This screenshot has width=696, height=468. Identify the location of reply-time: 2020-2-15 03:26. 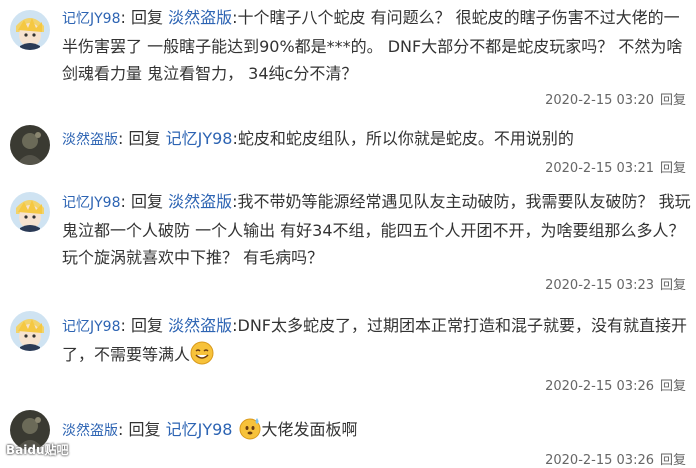
(599, 386).